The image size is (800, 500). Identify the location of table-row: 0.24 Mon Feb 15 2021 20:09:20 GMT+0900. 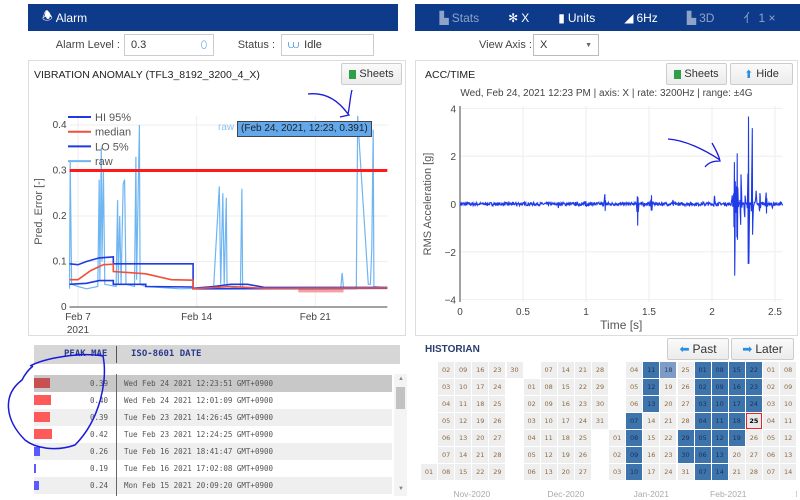
(213, 485).